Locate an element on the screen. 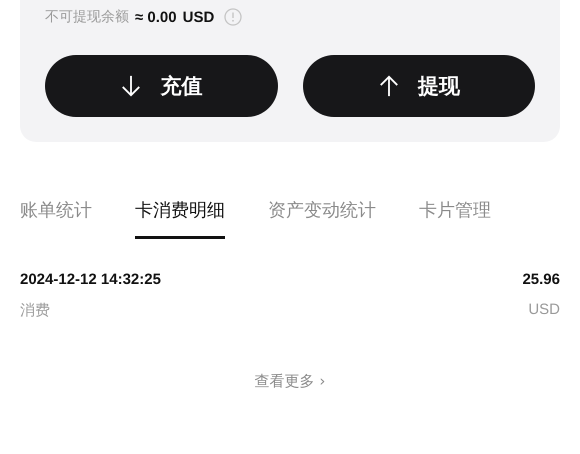 The image size is (580, 454). info-icon is located at coordinates (233, 17).